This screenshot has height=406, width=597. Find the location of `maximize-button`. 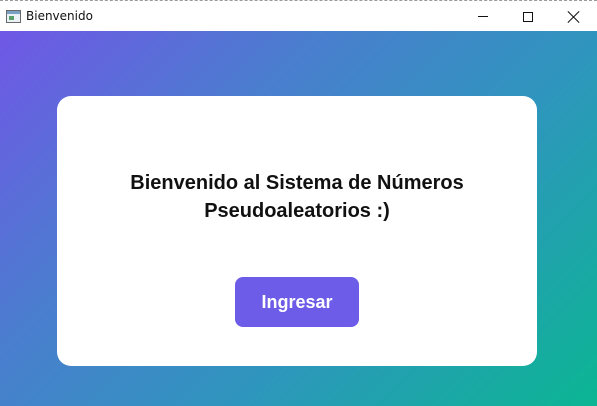

maximize-button is located at coordinates (528, 16).